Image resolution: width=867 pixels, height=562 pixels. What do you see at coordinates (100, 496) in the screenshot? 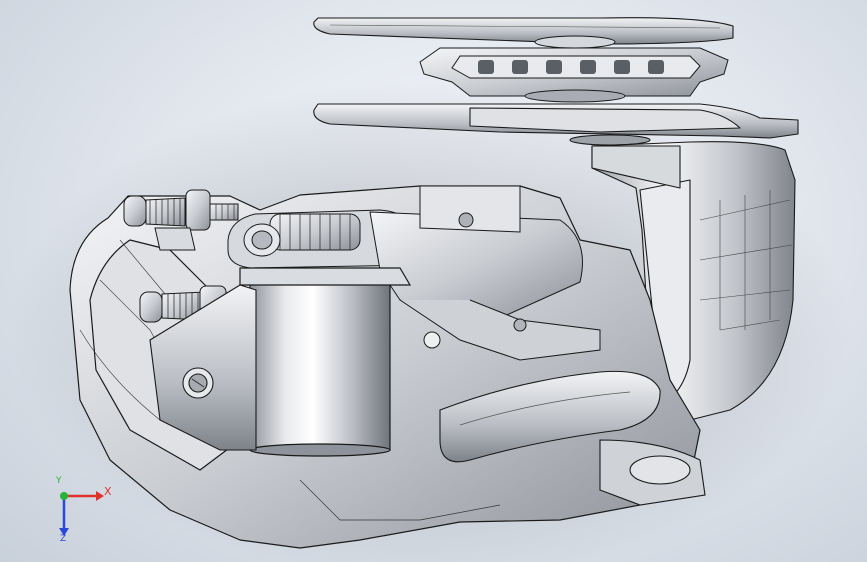
I see `x-axis-arrowhead` at bounding box center [100, 496].